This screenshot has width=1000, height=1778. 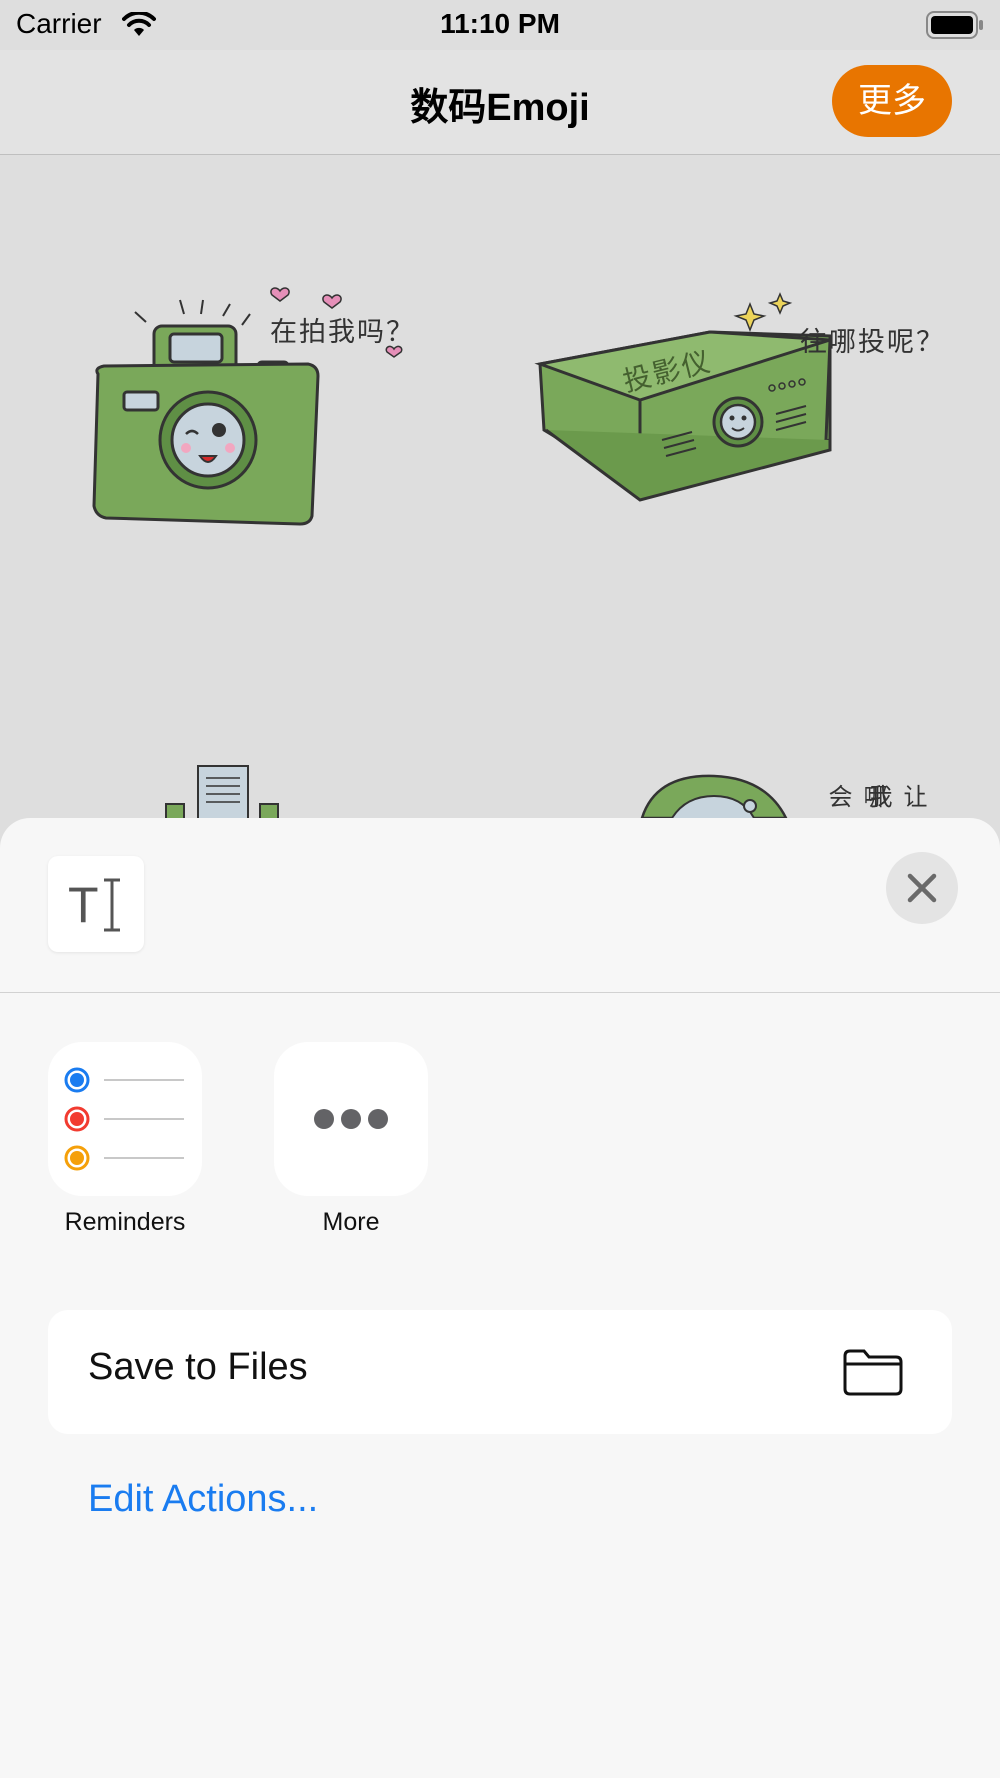 I want to click on more-apps-label: More, so click(x=351, y=1222).